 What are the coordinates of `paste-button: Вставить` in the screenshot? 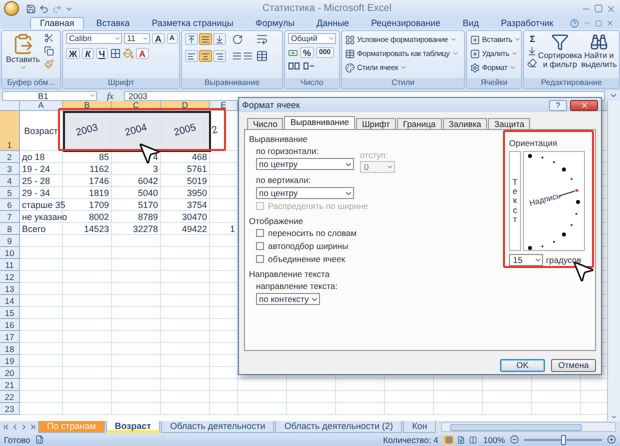 It's located at (23, 52).